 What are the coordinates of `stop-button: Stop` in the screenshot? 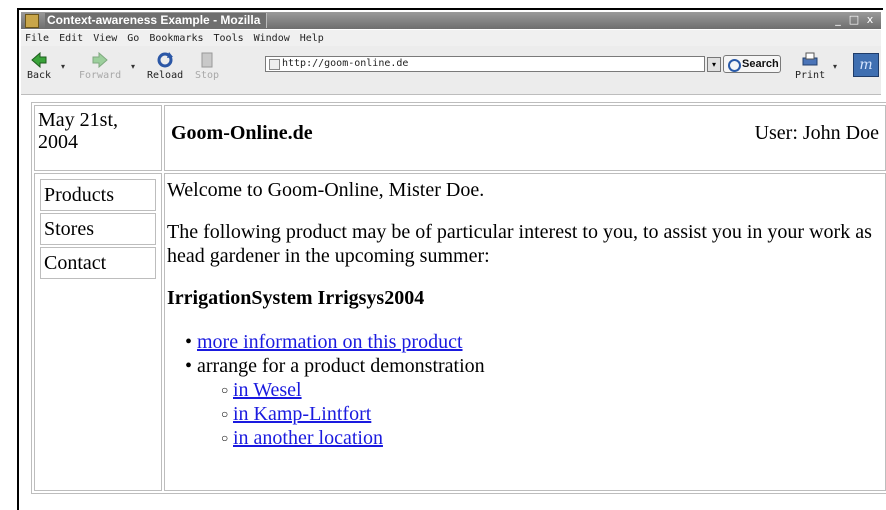 It's located at (207, 66).